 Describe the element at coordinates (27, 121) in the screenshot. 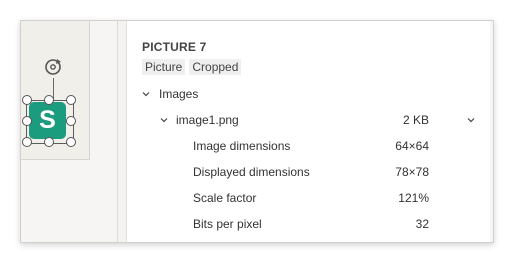

I see `resize-handle-left` at that location.